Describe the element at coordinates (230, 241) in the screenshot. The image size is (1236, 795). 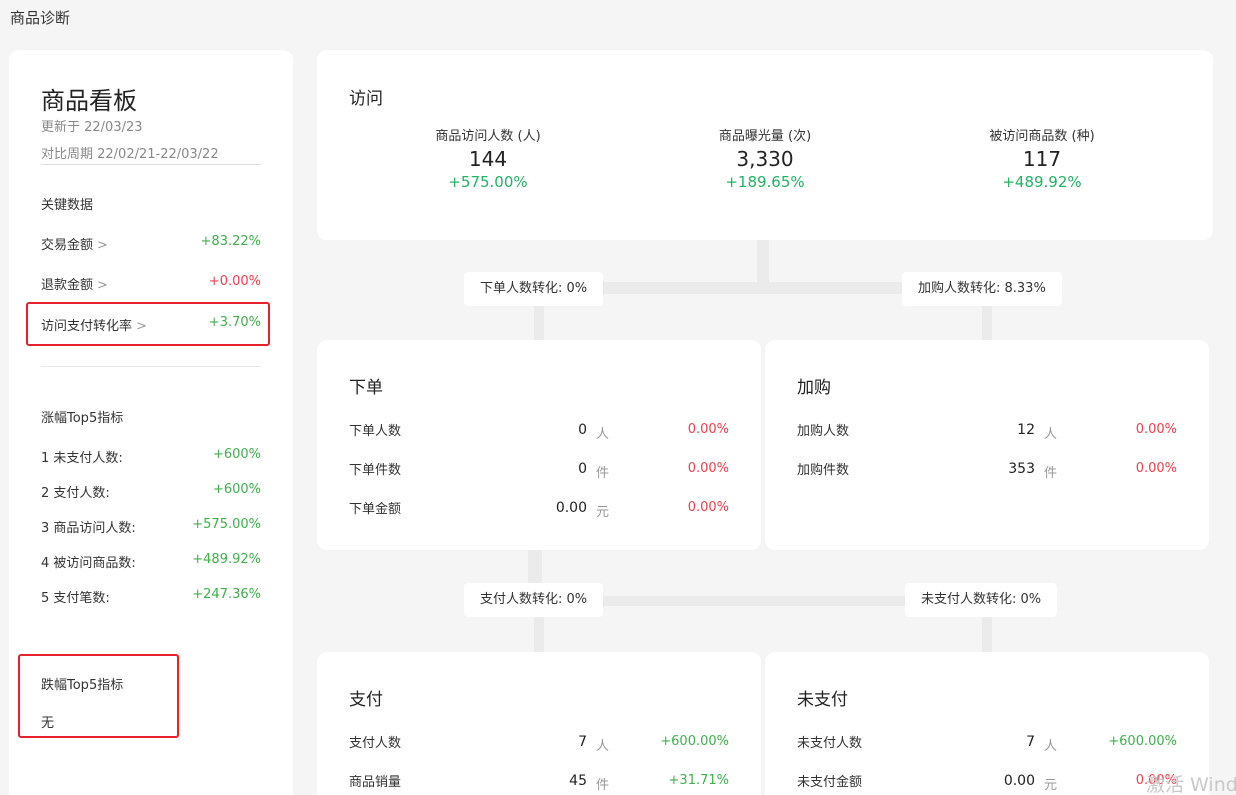
I see `key-data-change: +83.22%` at that location.